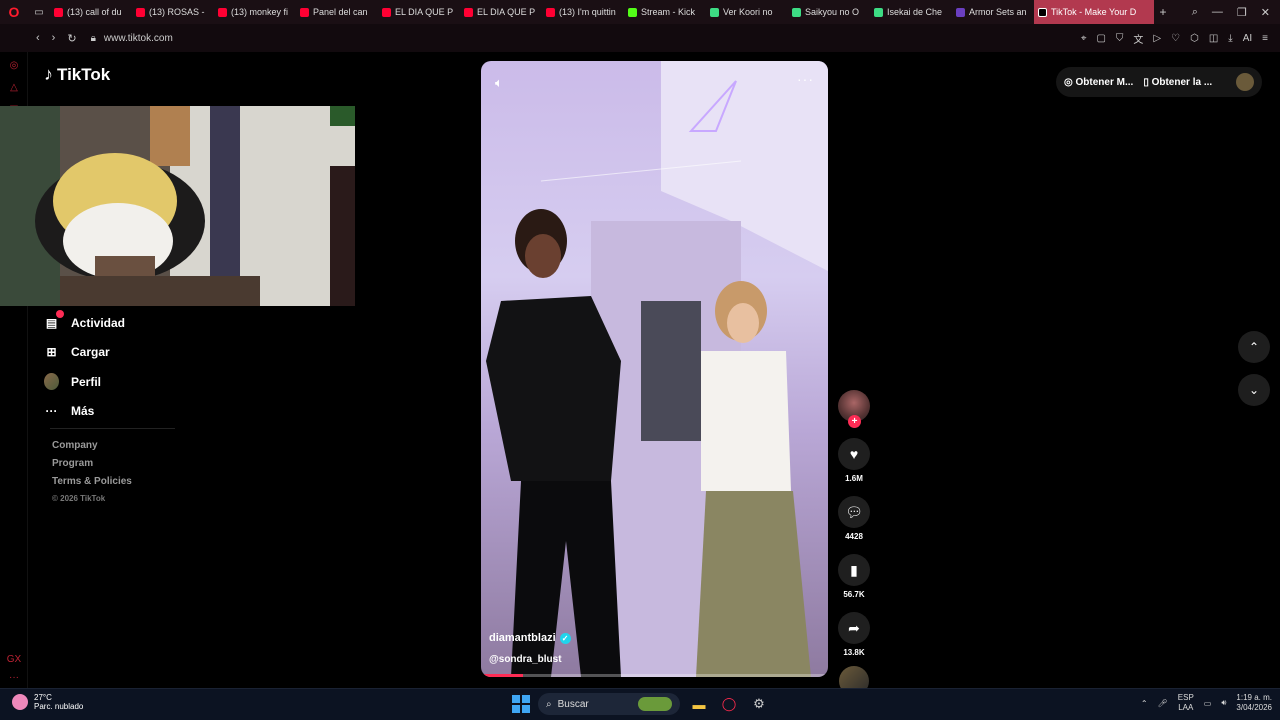 Image resolution: width=1280 pixels, height=720 pixels. I want to click on volume-icon: 🔈︎, so click(499, 83).